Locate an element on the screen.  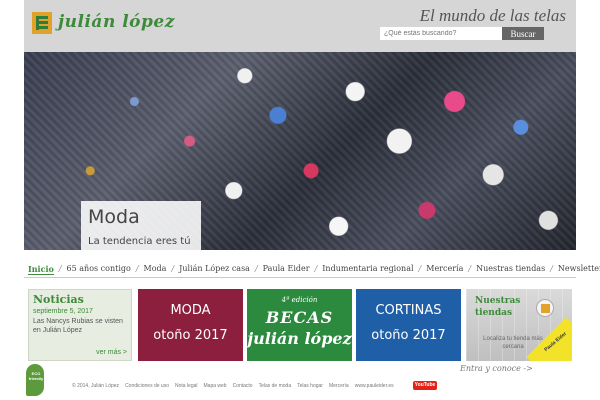
eco-friendly-label: ECO friendly is located at coordinates (36, 376).